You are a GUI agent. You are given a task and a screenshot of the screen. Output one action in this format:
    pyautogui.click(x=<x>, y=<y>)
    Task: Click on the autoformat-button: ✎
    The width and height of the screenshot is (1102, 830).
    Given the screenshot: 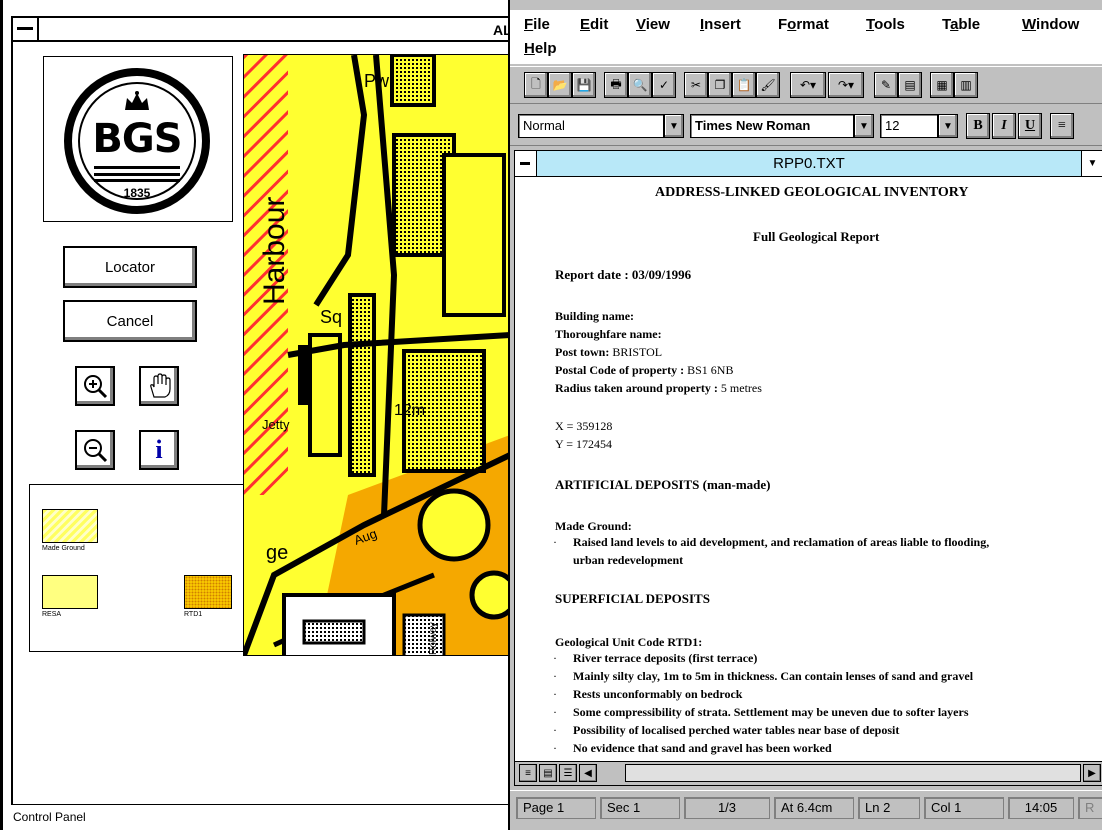 What is the action you would take?
    pyautogui.click(x=886, y=85)
    